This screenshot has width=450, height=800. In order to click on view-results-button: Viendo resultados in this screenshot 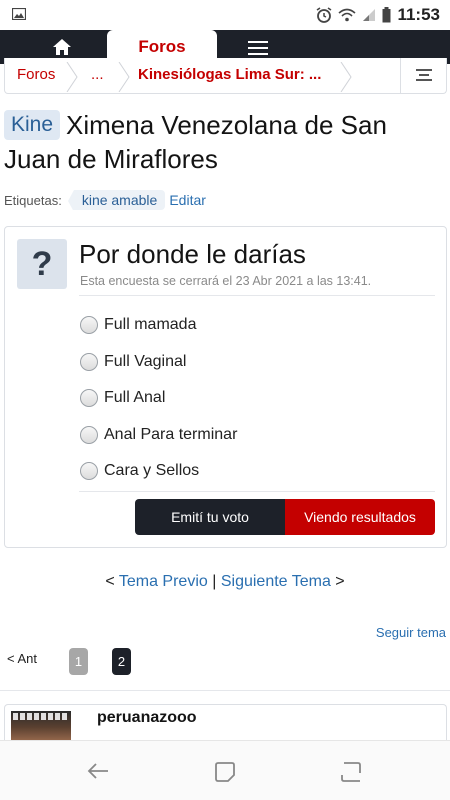, I will do `click(360, 517)`.